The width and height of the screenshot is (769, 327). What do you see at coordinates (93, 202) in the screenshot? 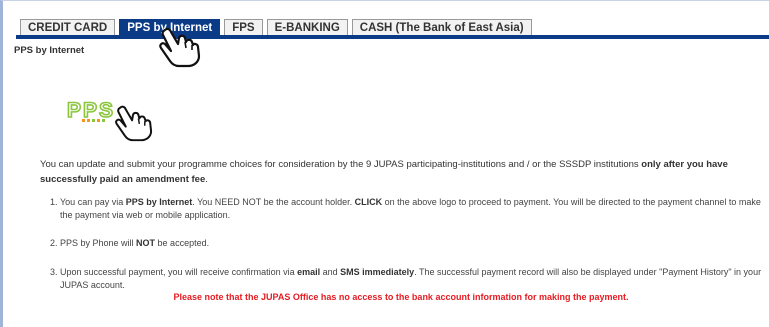
I see `list-text: You can pay via` at bounding box center [93, 202].